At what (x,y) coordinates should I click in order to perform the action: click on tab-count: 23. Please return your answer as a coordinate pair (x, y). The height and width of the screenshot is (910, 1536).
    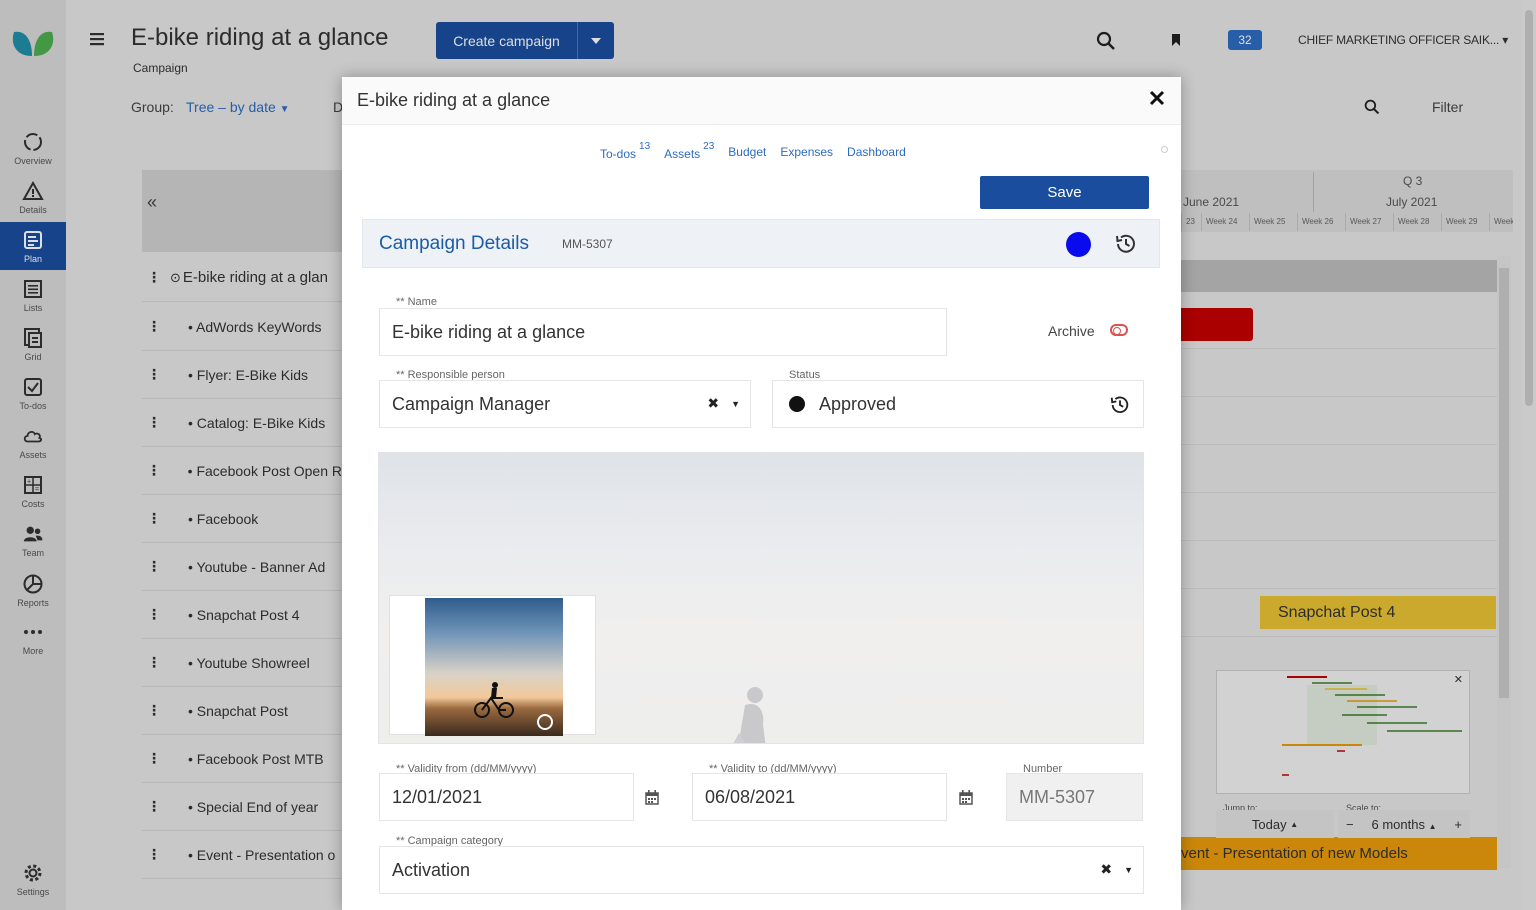
    Looking at the image, I should click on (709, 146).